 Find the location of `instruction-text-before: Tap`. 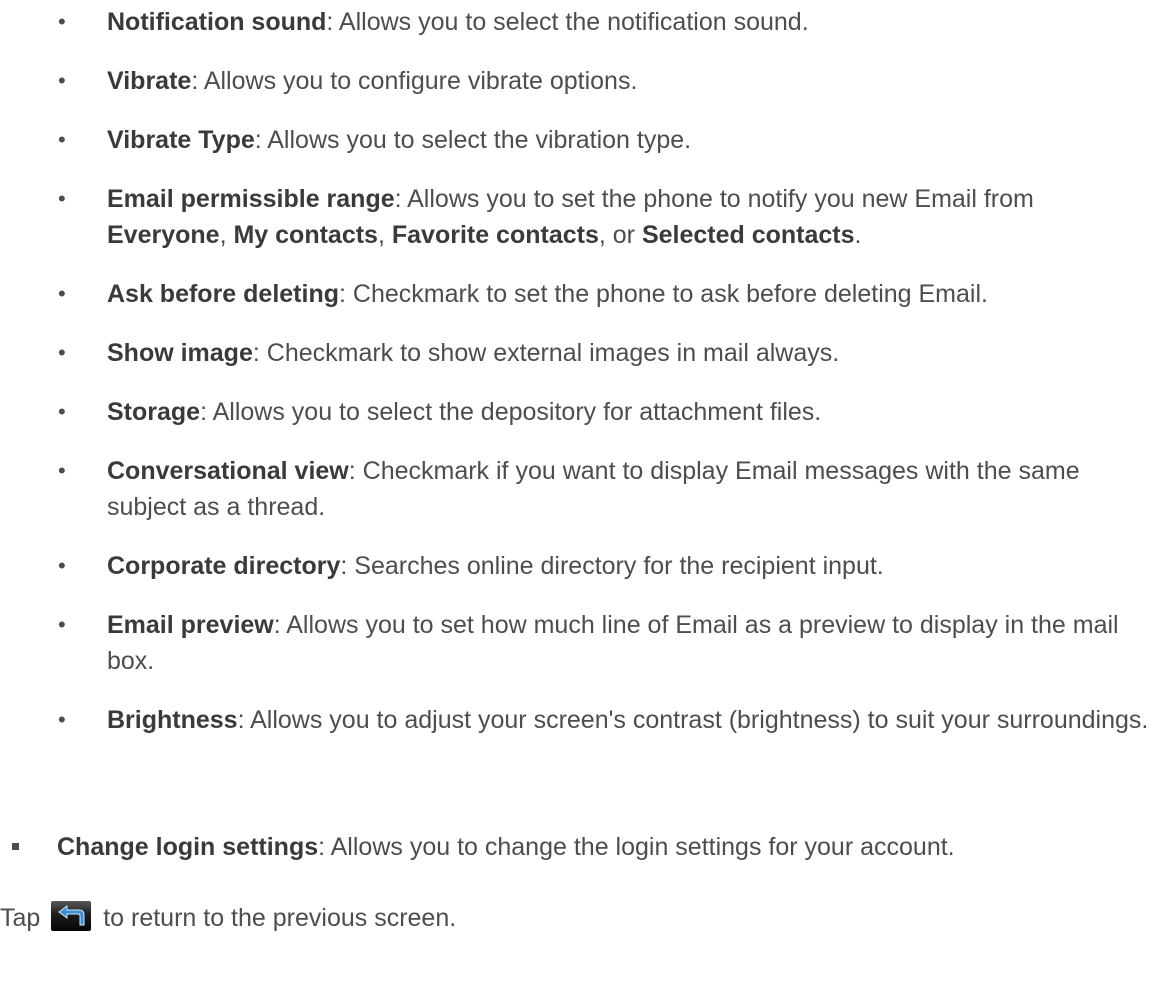

instruction-text-before: Tap is located at coordinates (24, 918).